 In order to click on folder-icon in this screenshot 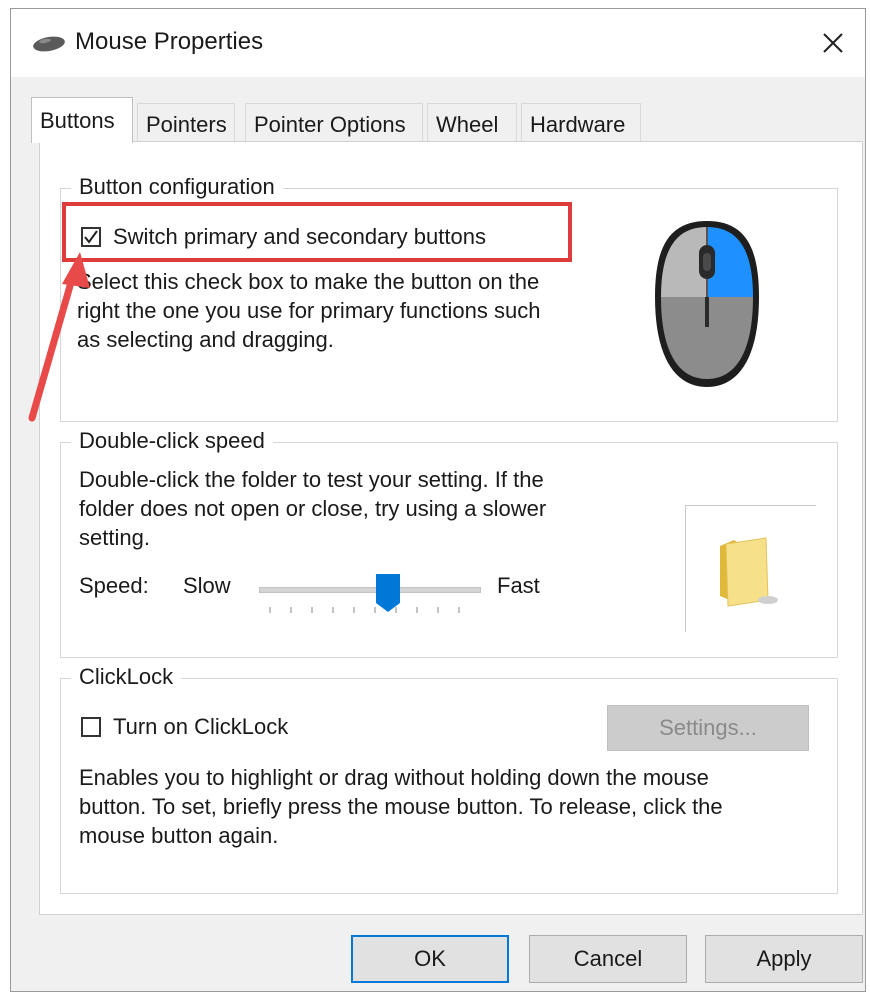, I will do `click(749, 572)`.